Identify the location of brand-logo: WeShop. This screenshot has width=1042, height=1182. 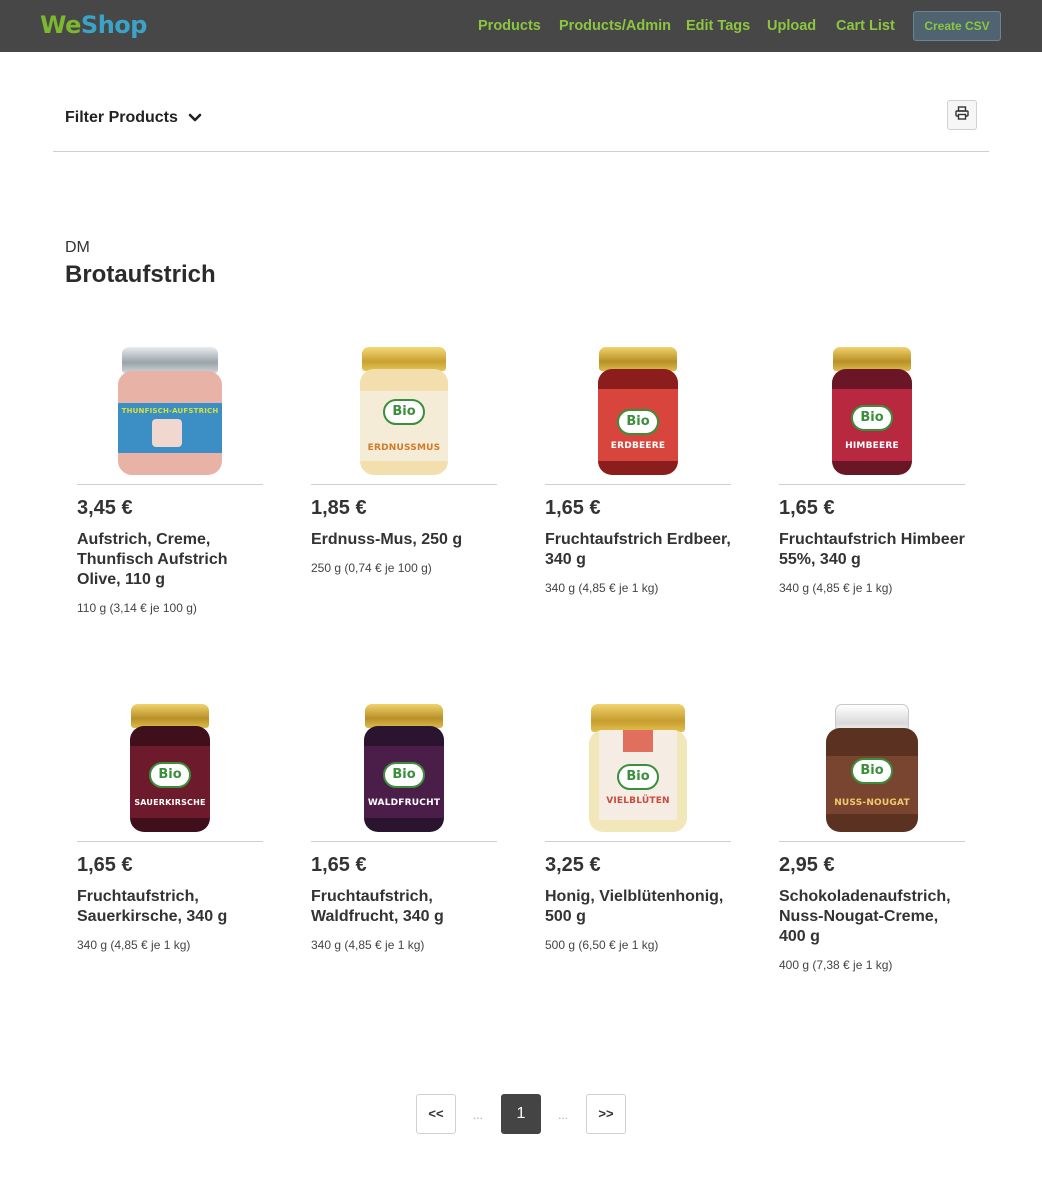
(93, 25).